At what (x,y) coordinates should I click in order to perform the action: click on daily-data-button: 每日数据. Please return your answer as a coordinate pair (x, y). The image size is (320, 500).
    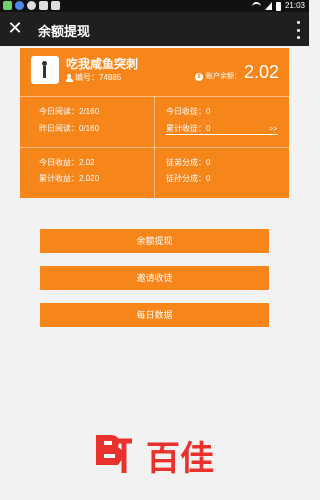
    Looking at the image, I should click on (154, 315).